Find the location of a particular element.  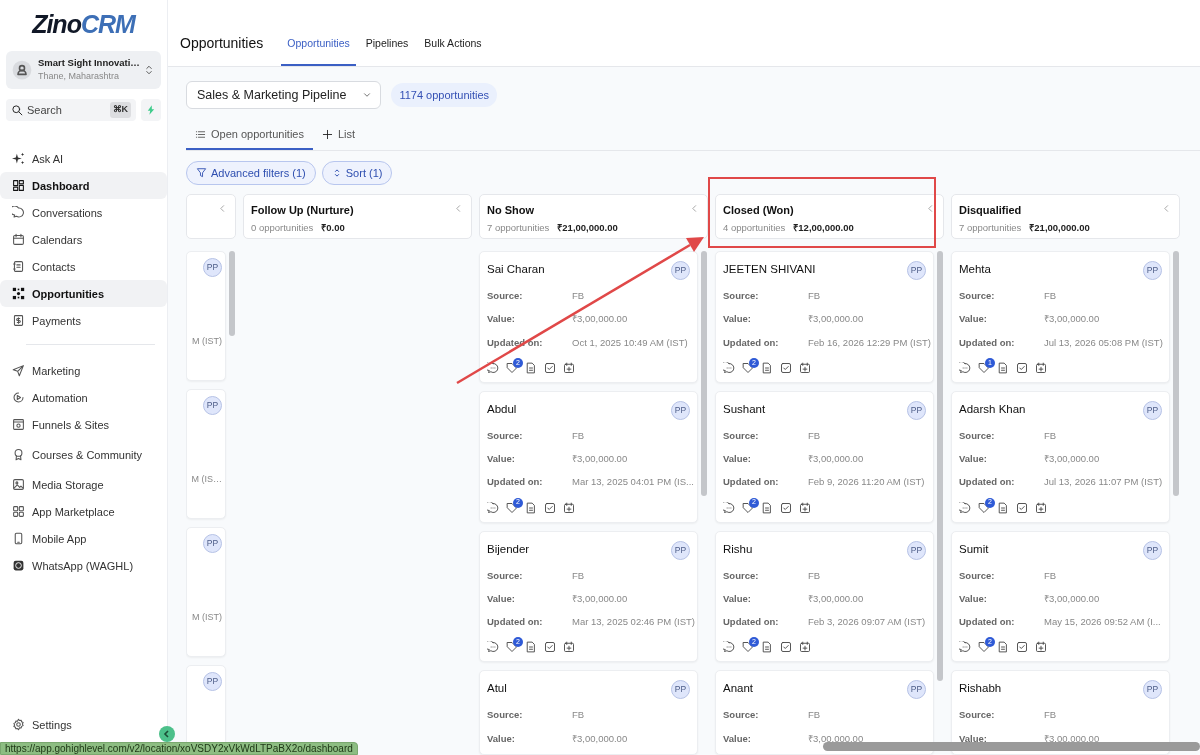

sidebar-item: Mobile App is located at coordinates (83, 539).